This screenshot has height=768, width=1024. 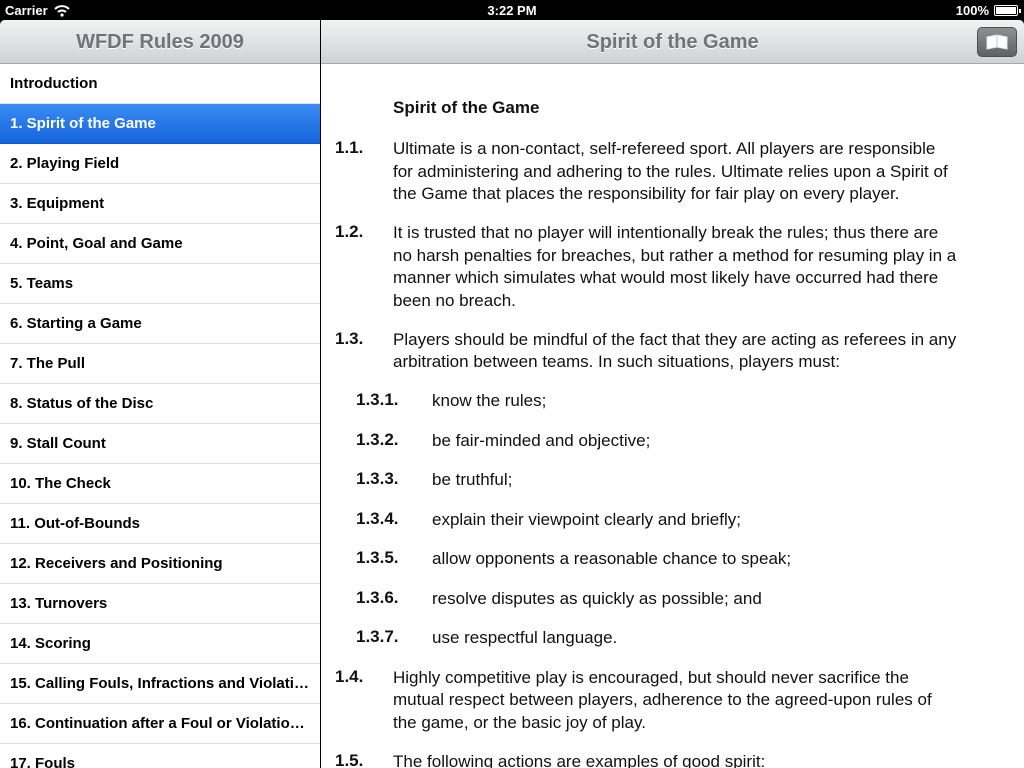 I want to click on rule-number: 1.1., so click(x=349, y=147).